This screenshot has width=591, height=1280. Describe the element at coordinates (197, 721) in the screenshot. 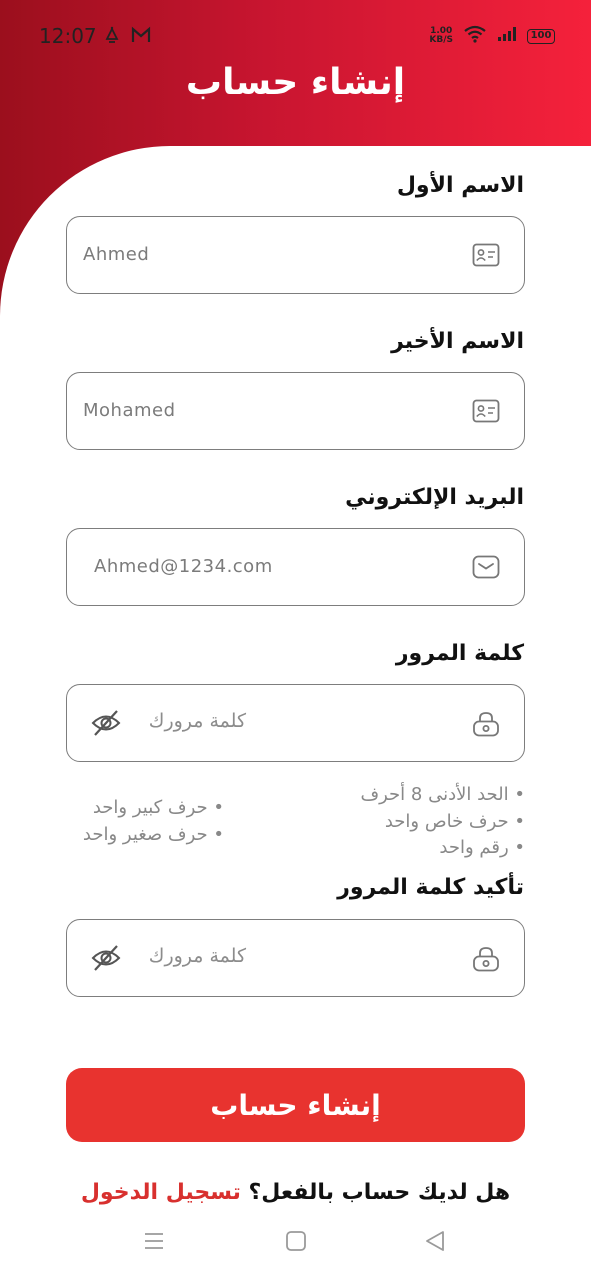

I see `password-placeholder: كلمة مرورك` at that location.